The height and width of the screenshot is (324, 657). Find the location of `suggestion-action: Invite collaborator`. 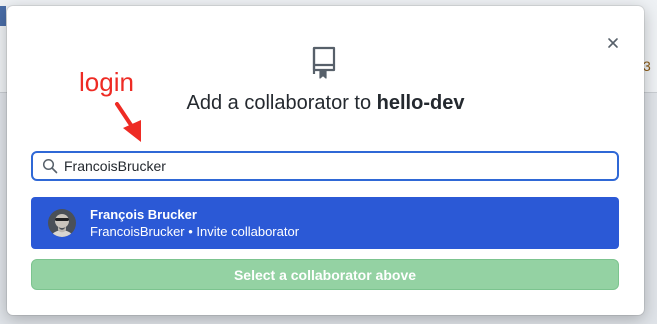

suggestion-action: Invite collaborator is located at coordinates (248, 231).